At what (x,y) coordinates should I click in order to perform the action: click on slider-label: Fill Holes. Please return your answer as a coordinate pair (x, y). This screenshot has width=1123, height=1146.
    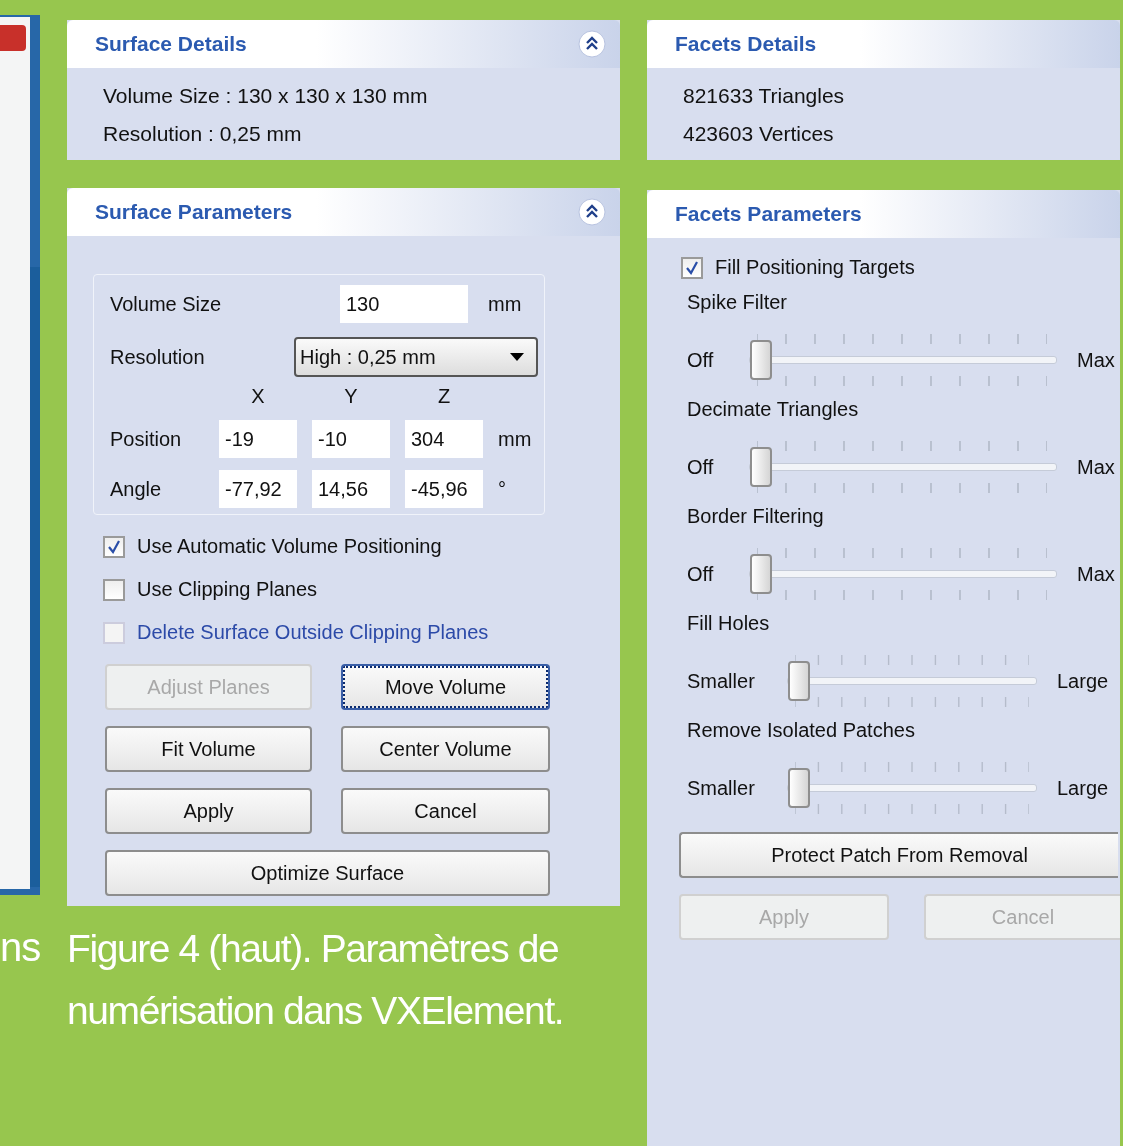
    Looking at the image, I should click on (729, 623).